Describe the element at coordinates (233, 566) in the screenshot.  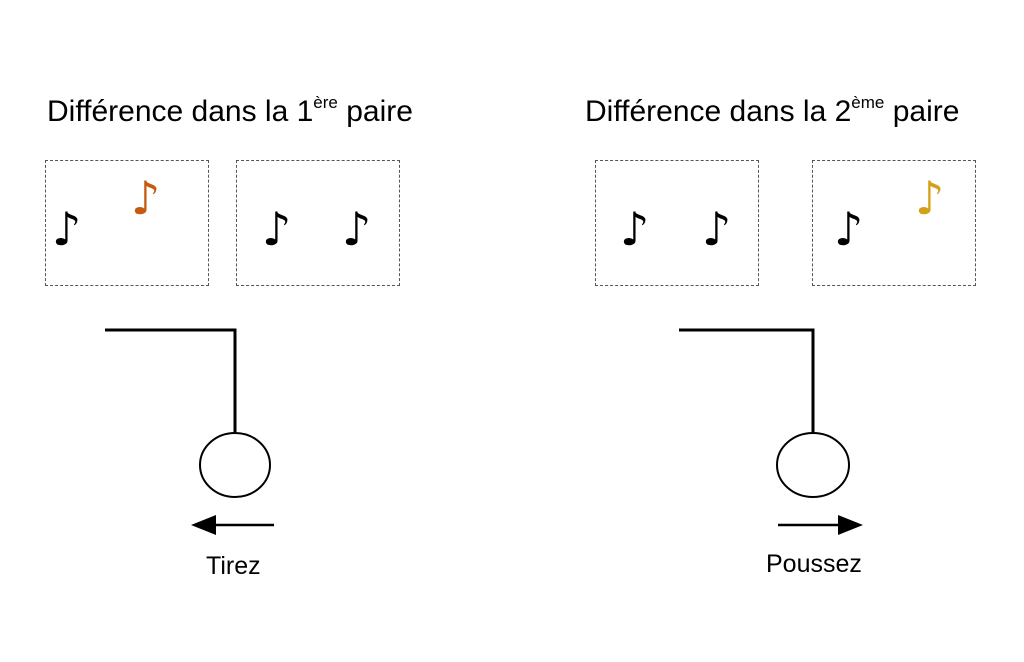
I see `pull-label: Tirez` at that location.